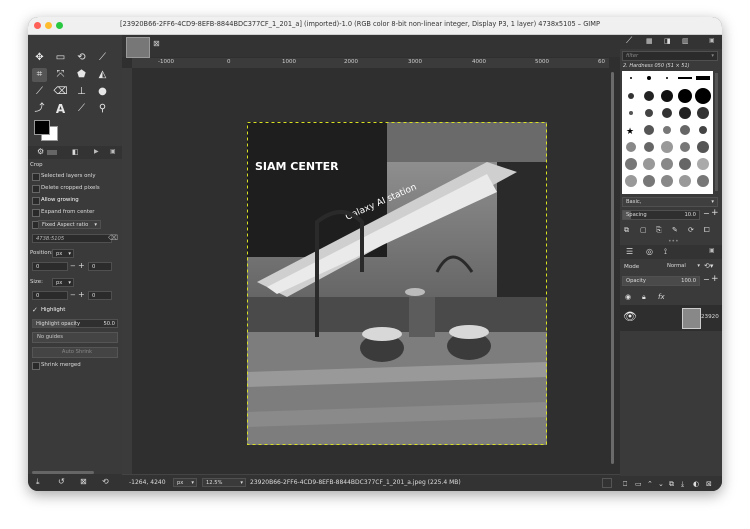 The width and height of the screenshot is (750, 529). I want to click on undo-history-tab-icon: ◧, so click(75, 152).